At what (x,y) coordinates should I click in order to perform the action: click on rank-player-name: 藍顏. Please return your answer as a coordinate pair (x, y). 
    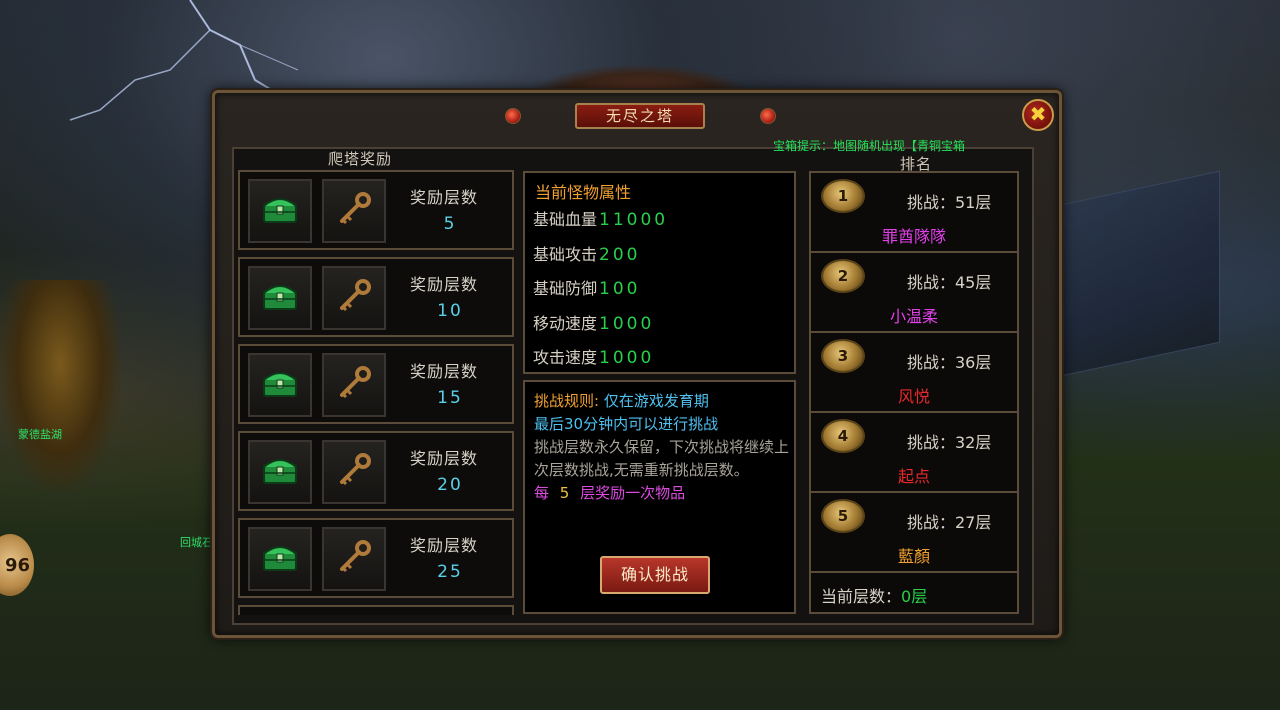
    Looking at the image, I should click on (914, 555).